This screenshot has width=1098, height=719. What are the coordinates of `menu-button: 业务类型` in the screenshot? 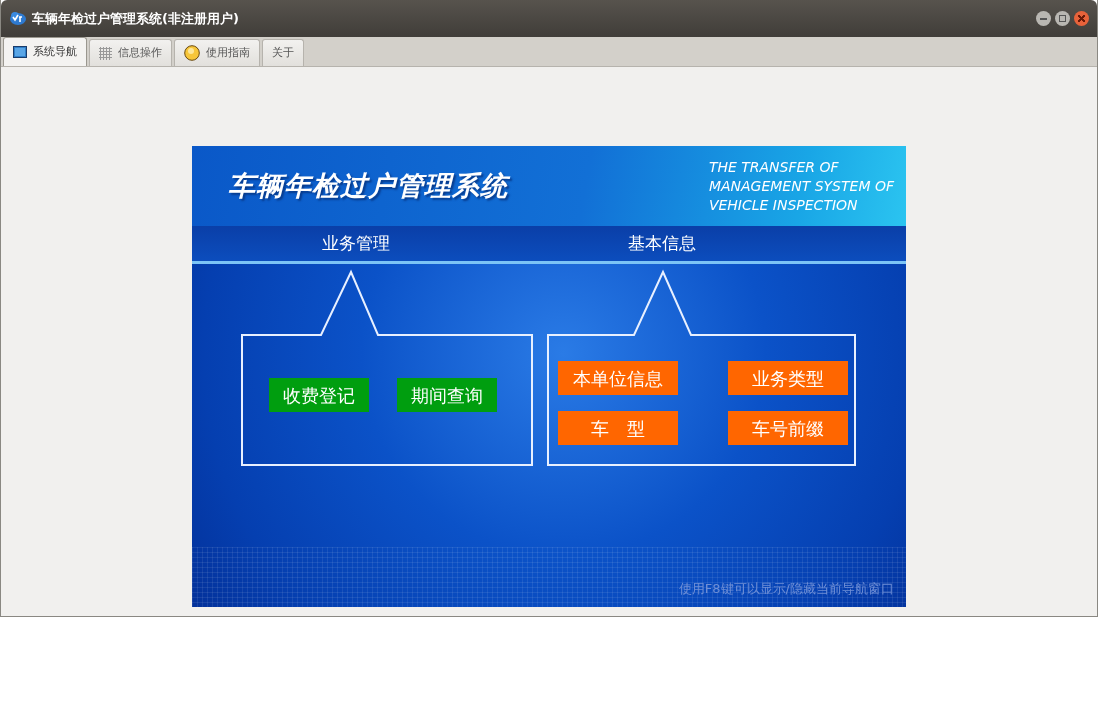 It's located at (788, 378).